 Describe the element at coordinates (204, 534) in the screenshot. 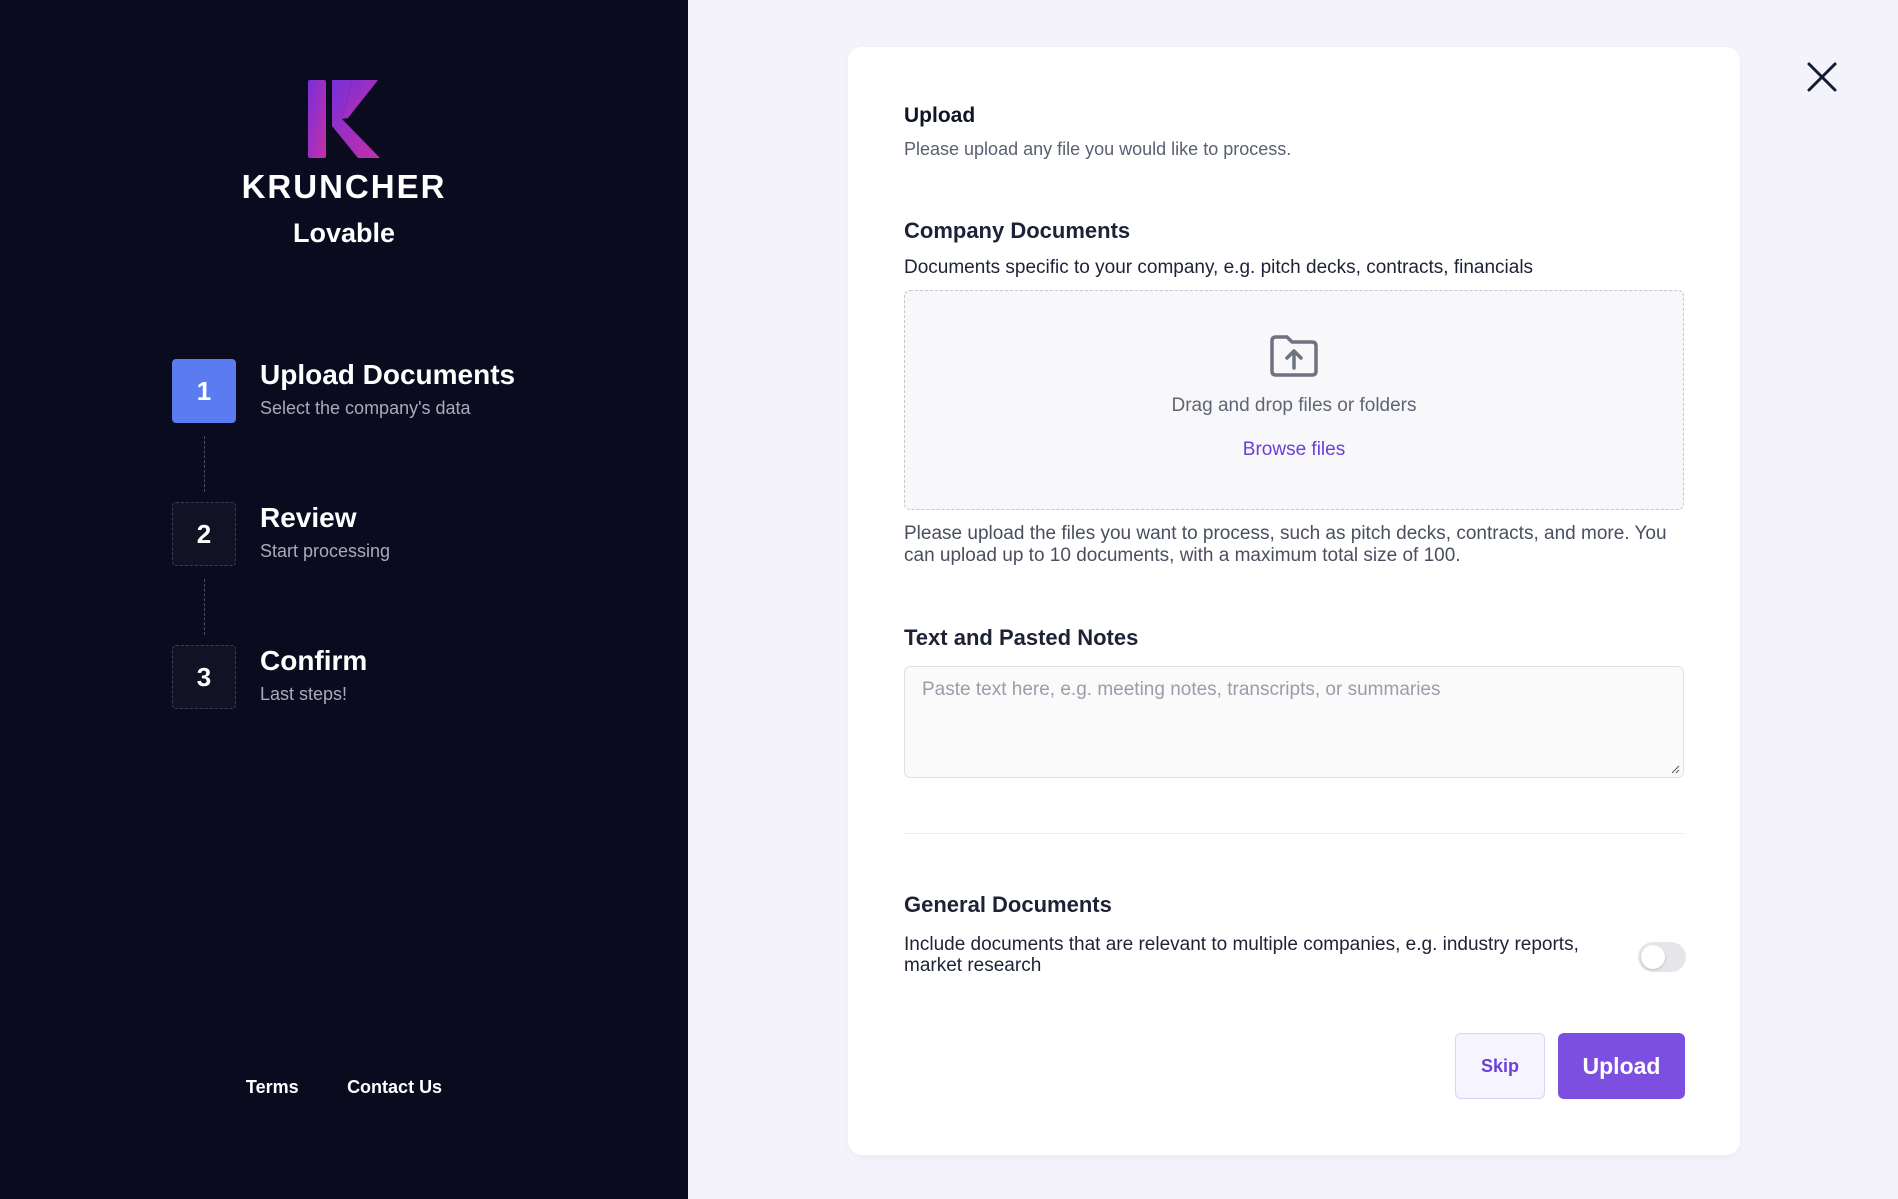

I see `step-number: 2` at that location.